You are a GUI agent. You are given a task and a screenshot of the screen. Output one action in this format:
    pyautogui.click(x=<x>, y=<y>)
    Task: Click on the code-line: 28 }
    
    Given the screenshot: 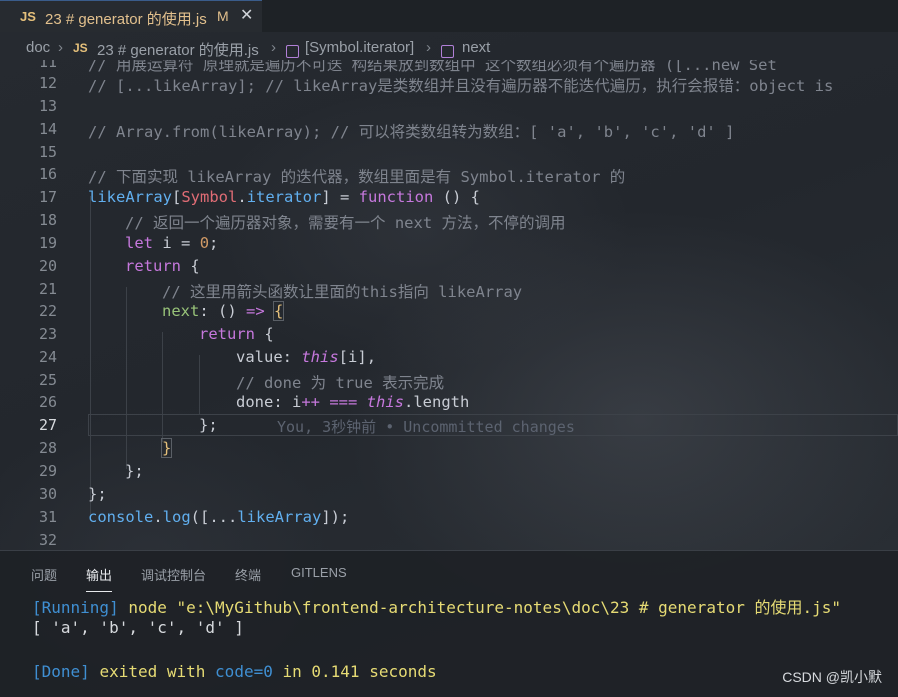 What is the action you would take?
    pyautogui.click(x=449, y=448)
    